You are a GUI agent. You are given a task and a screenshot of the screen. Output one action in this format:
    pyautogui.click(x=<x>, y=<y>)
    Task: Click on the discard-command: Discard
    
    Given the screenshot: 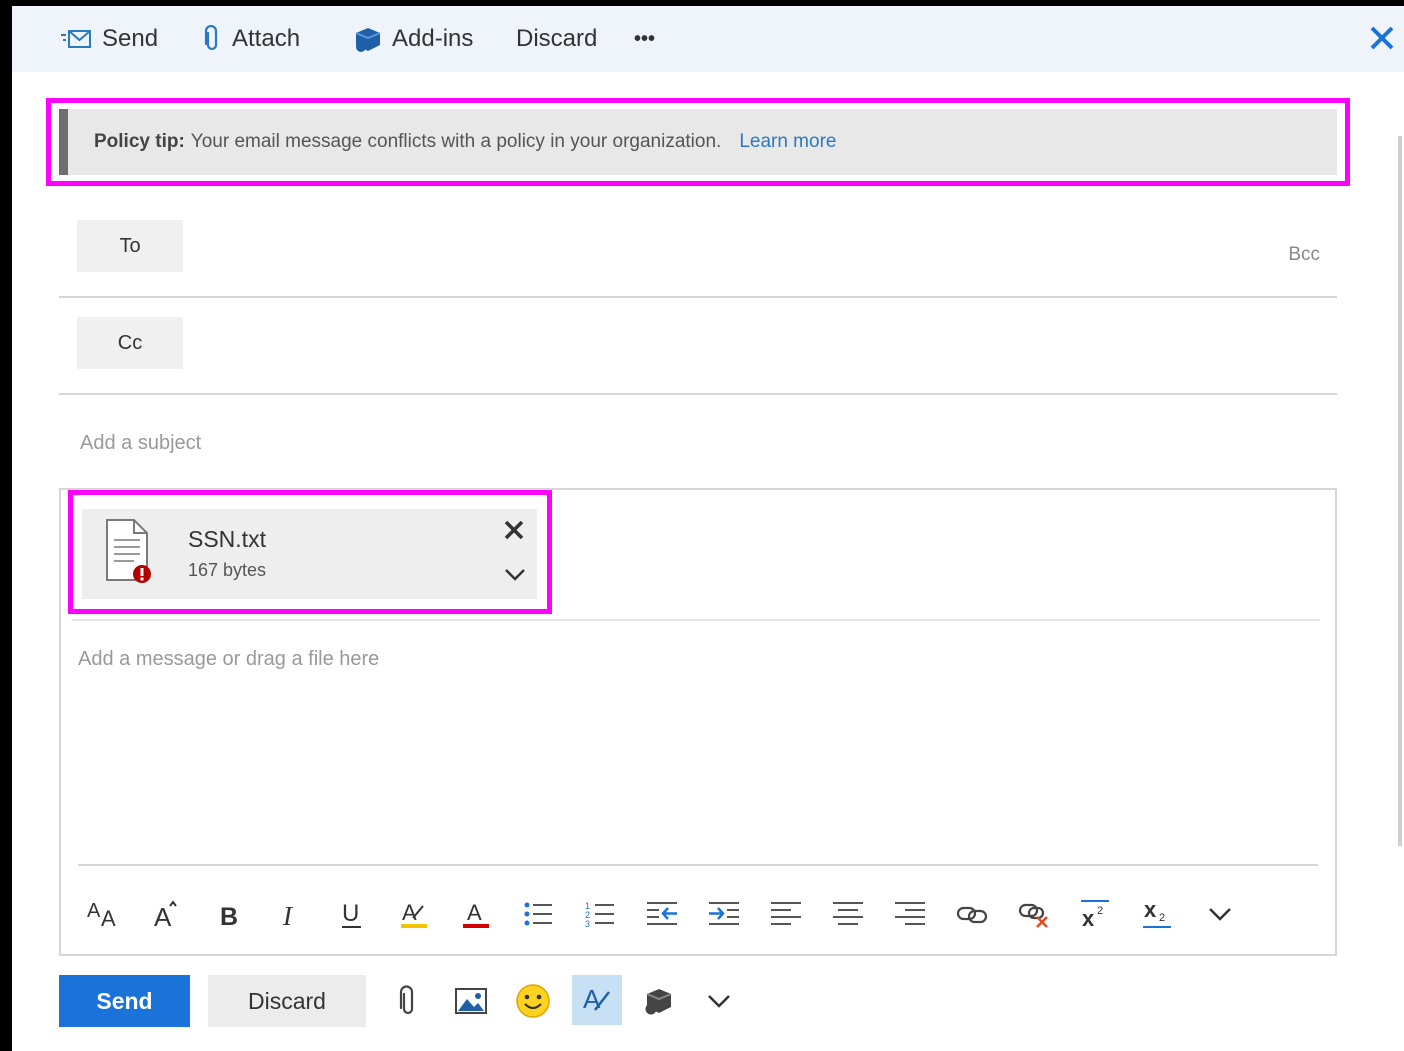 What is the action you would take?
    pyautogui.click(x=556, y=39)
    